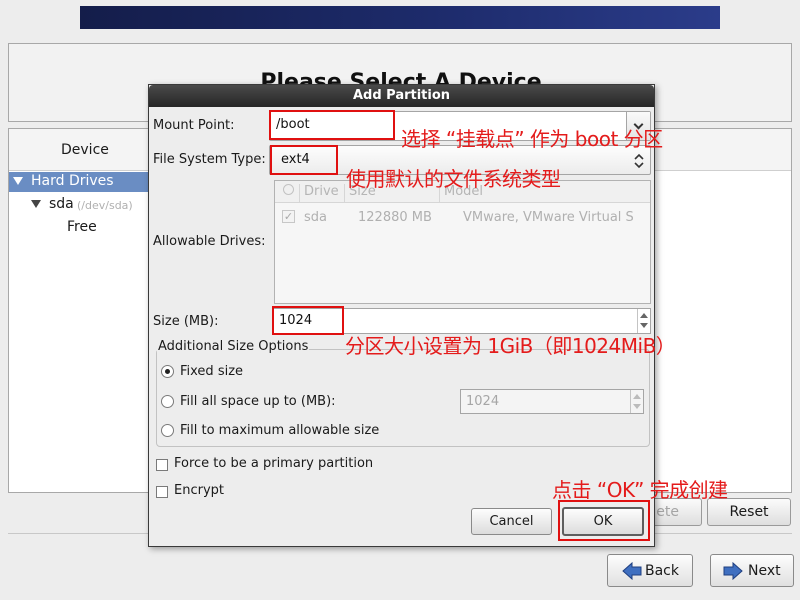 The width and height of the screenshot is (800, 600). Describe the element at coordinates (749, 512) in the screenshot. I see `reset-button-label: Reset` at that location.